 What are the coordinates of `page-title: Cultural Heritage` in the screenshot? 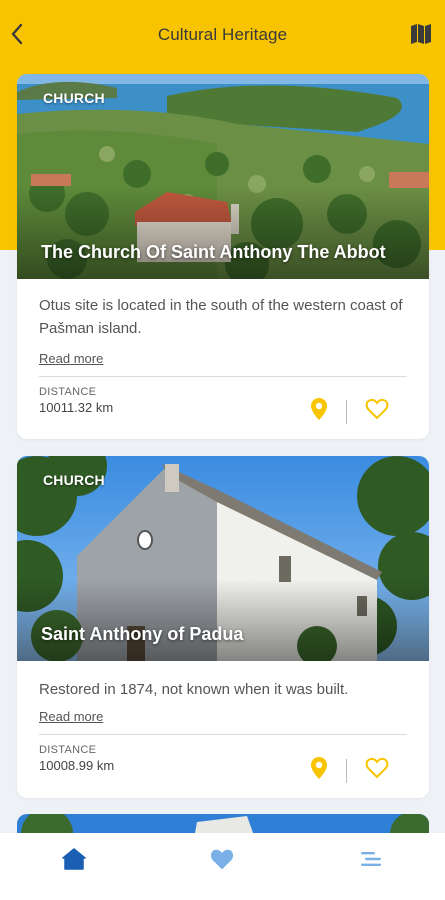 It's located at (222, 34).